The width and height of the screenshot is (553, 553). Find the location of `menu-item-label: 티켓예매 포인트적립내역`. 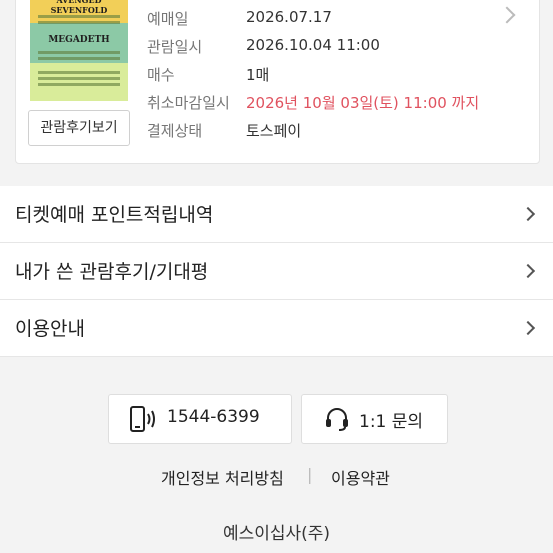

menu-item-label: 티켓예매 포인트적립내역 is located at coordinates (114, 215).